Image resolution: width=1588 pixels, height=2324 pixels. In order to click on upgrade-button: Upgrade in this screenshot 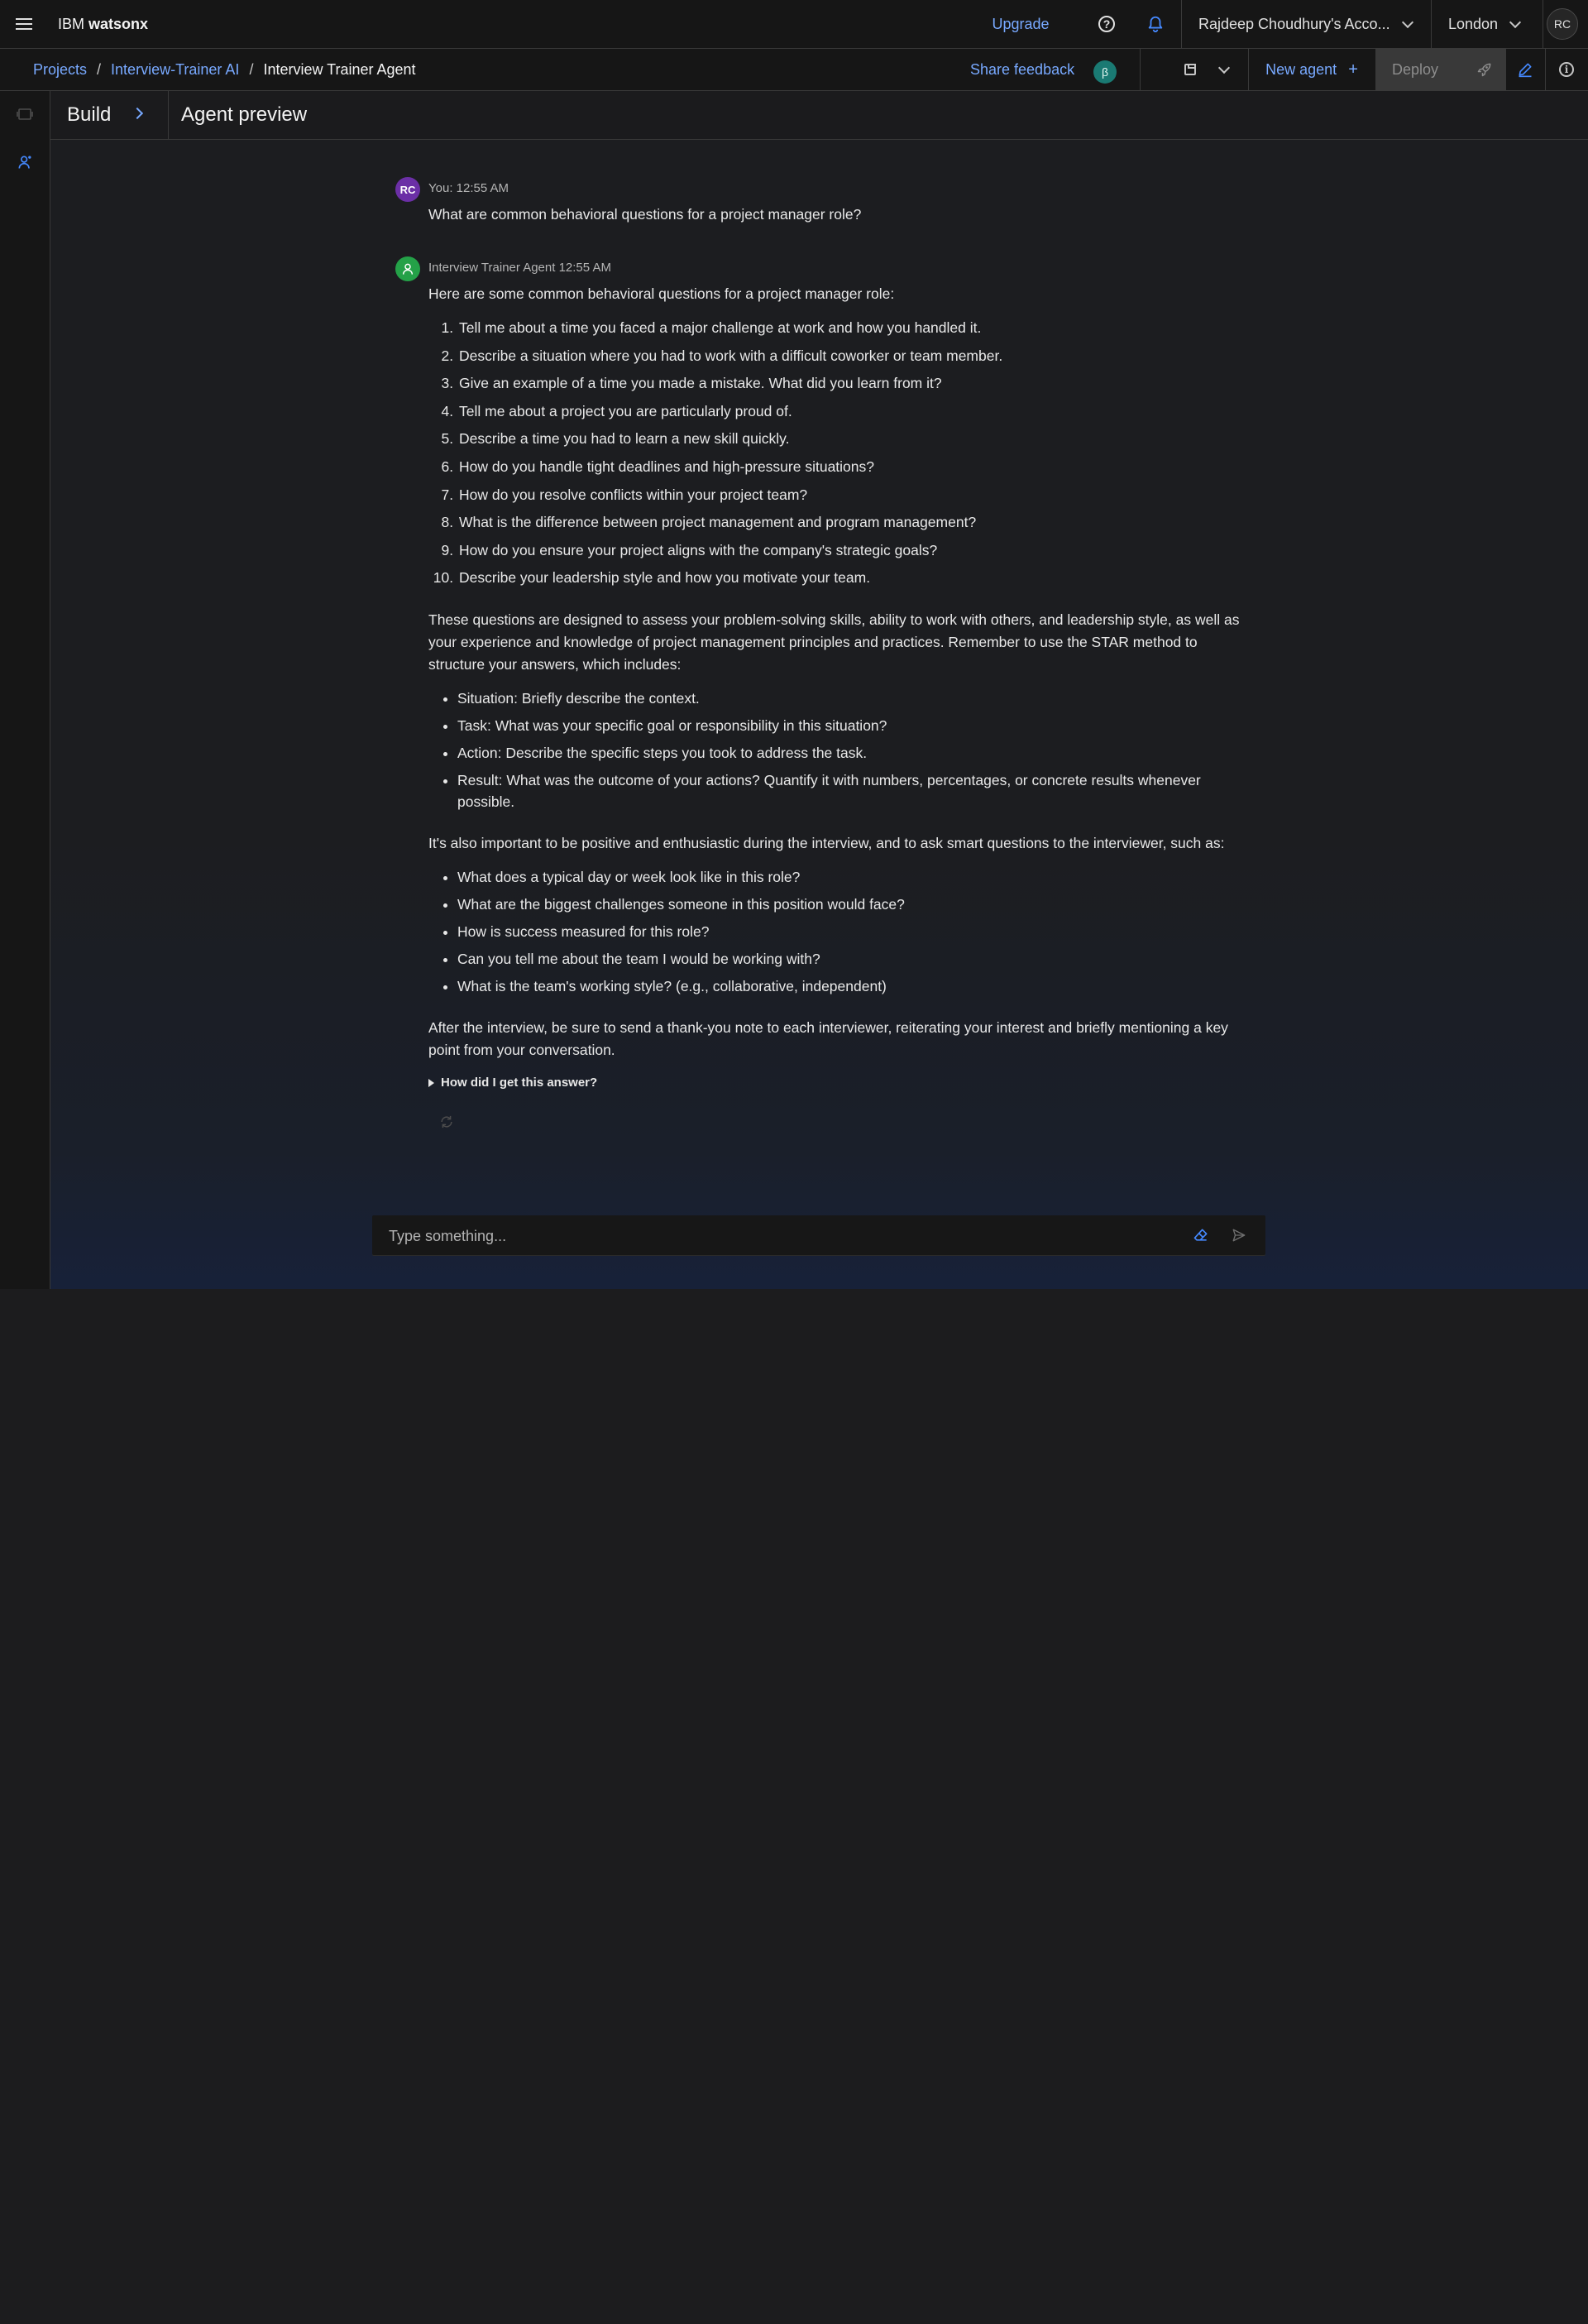, I will do `click(1021, 24)`.